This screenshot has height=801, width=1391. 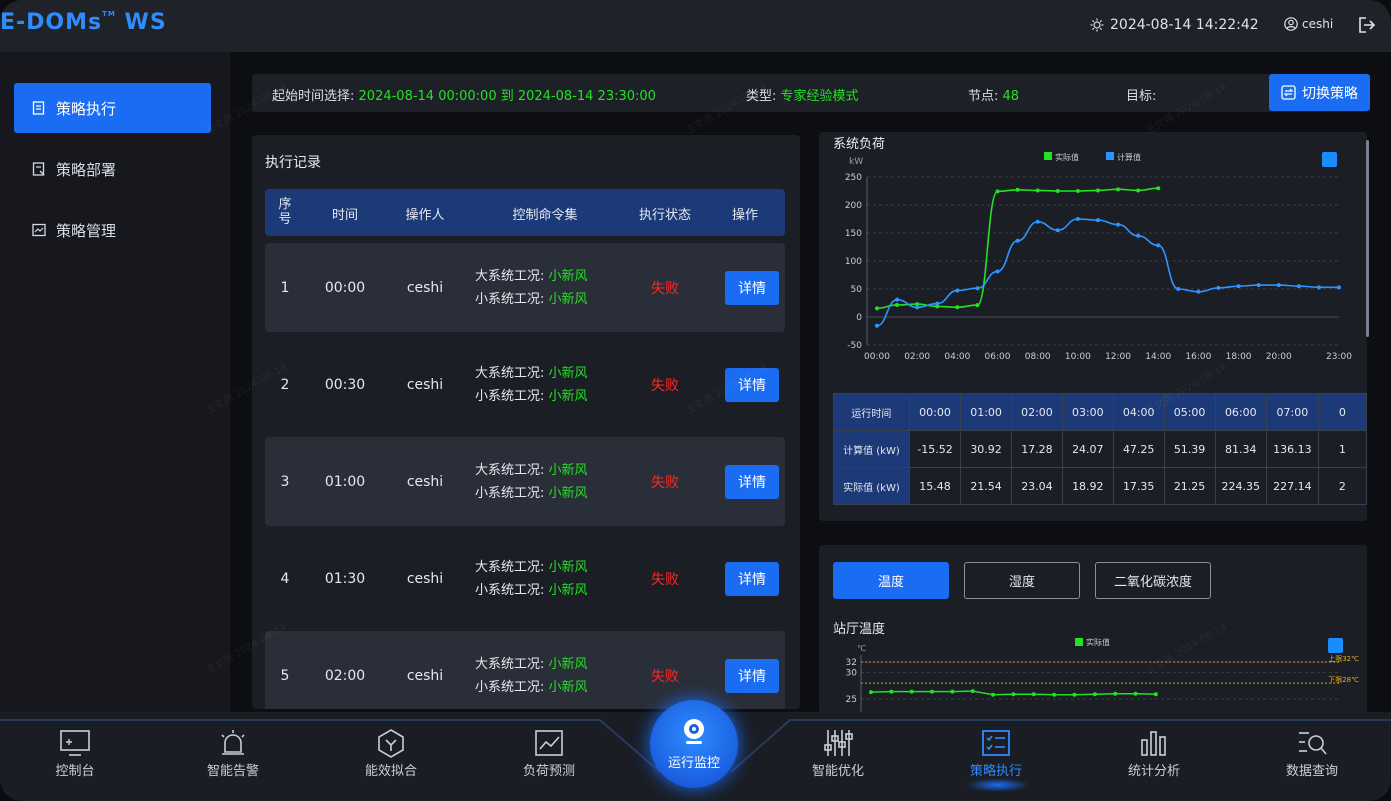 What do you see at coordinates (115, 382) in the screenshot?
I see `sidebar: 策略执行 策略部署 策略管理` at bounding box center [115, 382].